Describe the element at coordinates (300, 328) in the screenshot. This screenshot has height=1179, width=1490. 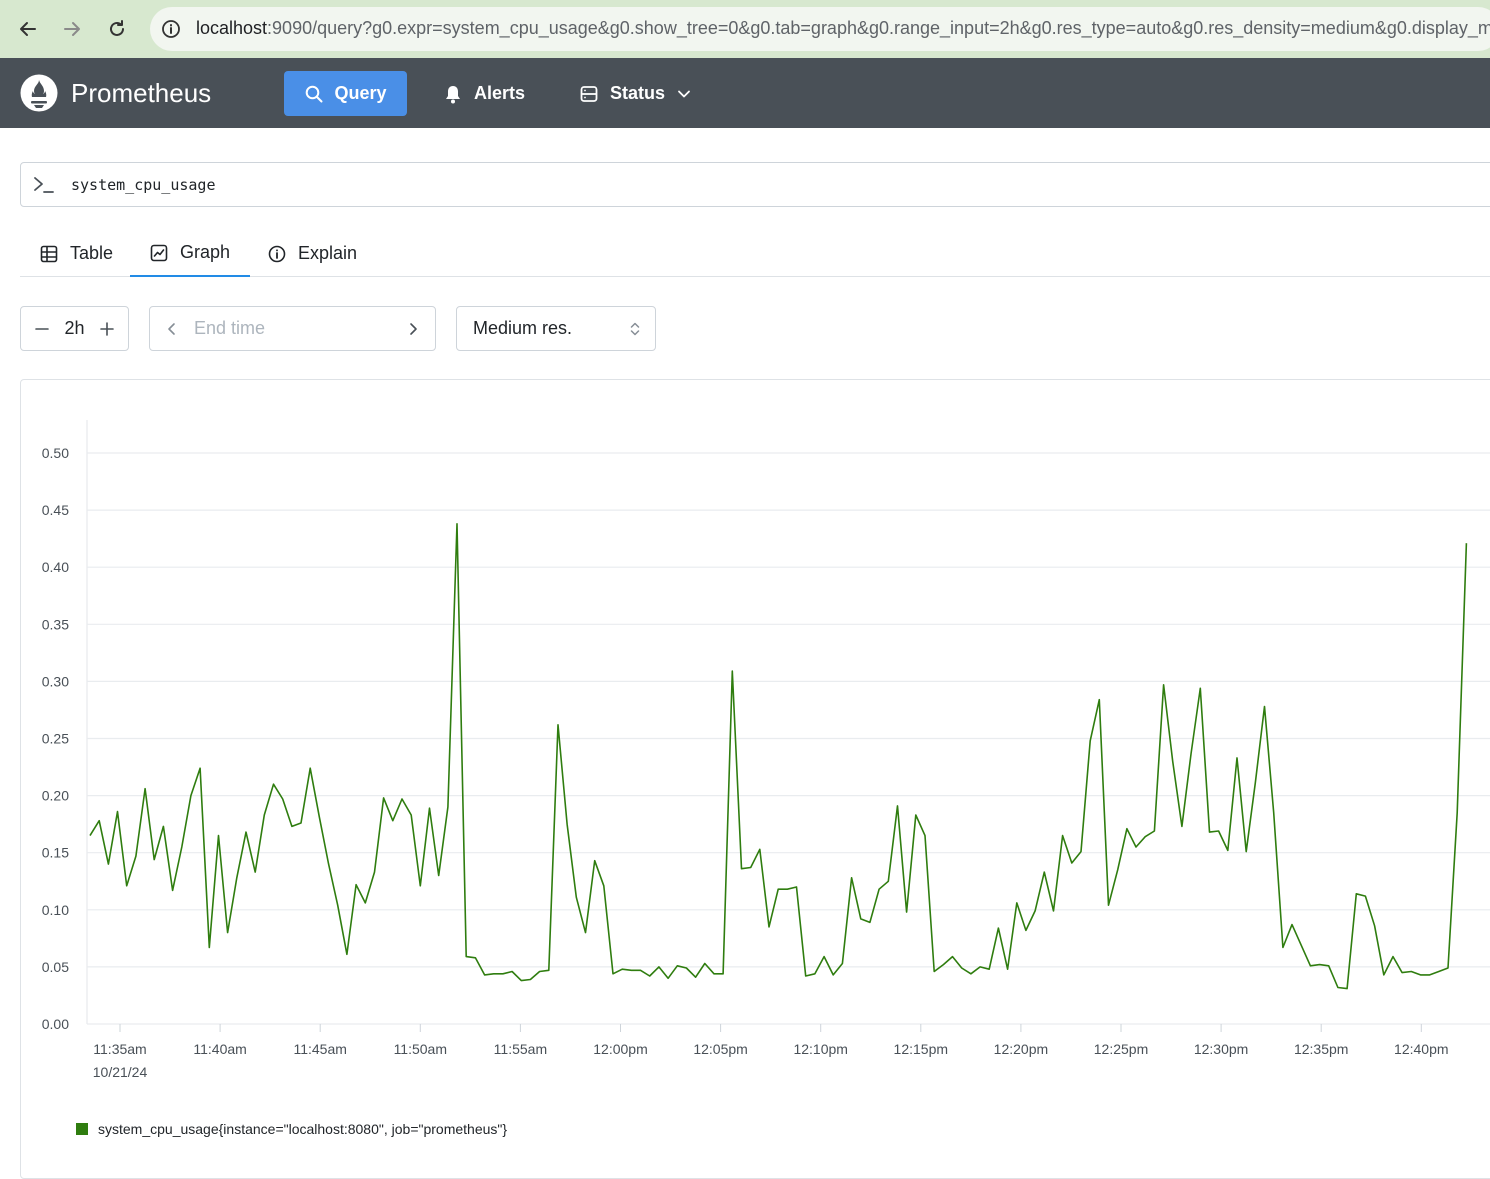
I see `end-time-placeholder: End time` at that location.